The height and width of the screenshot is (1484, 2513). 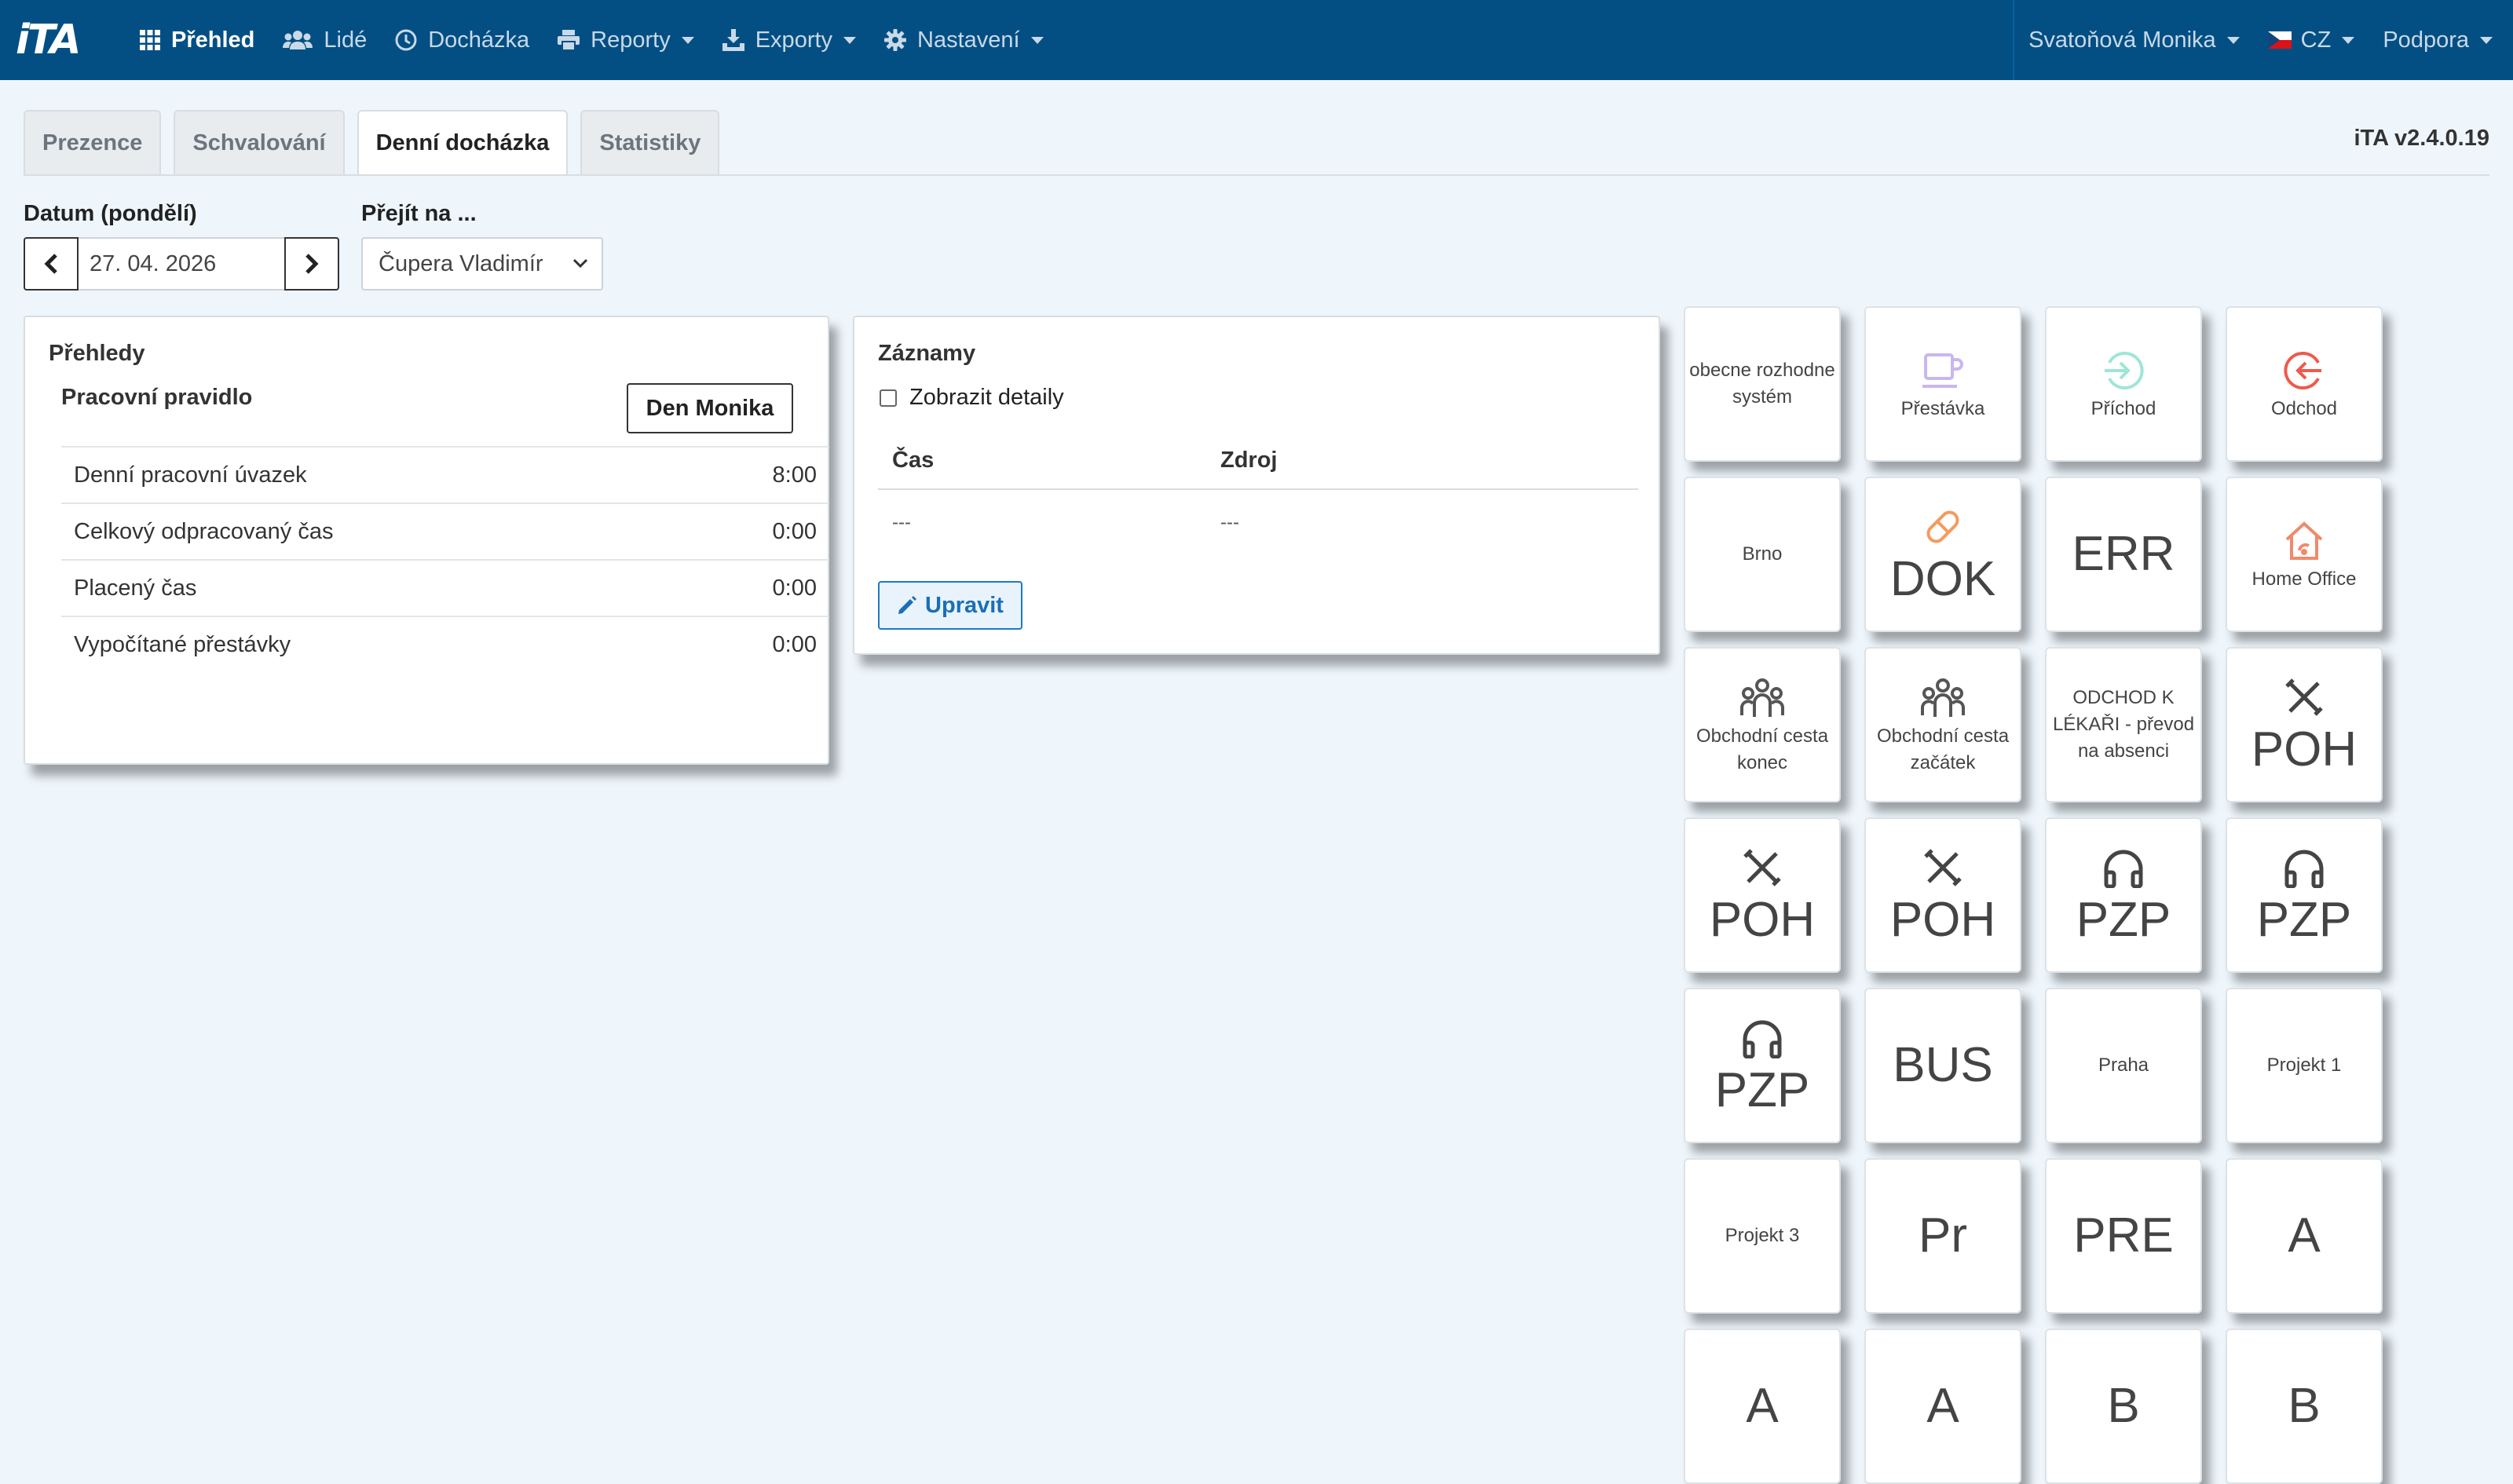 I want to click on terminal-tile: Projekt 3, so click(x=1762, y=1236).